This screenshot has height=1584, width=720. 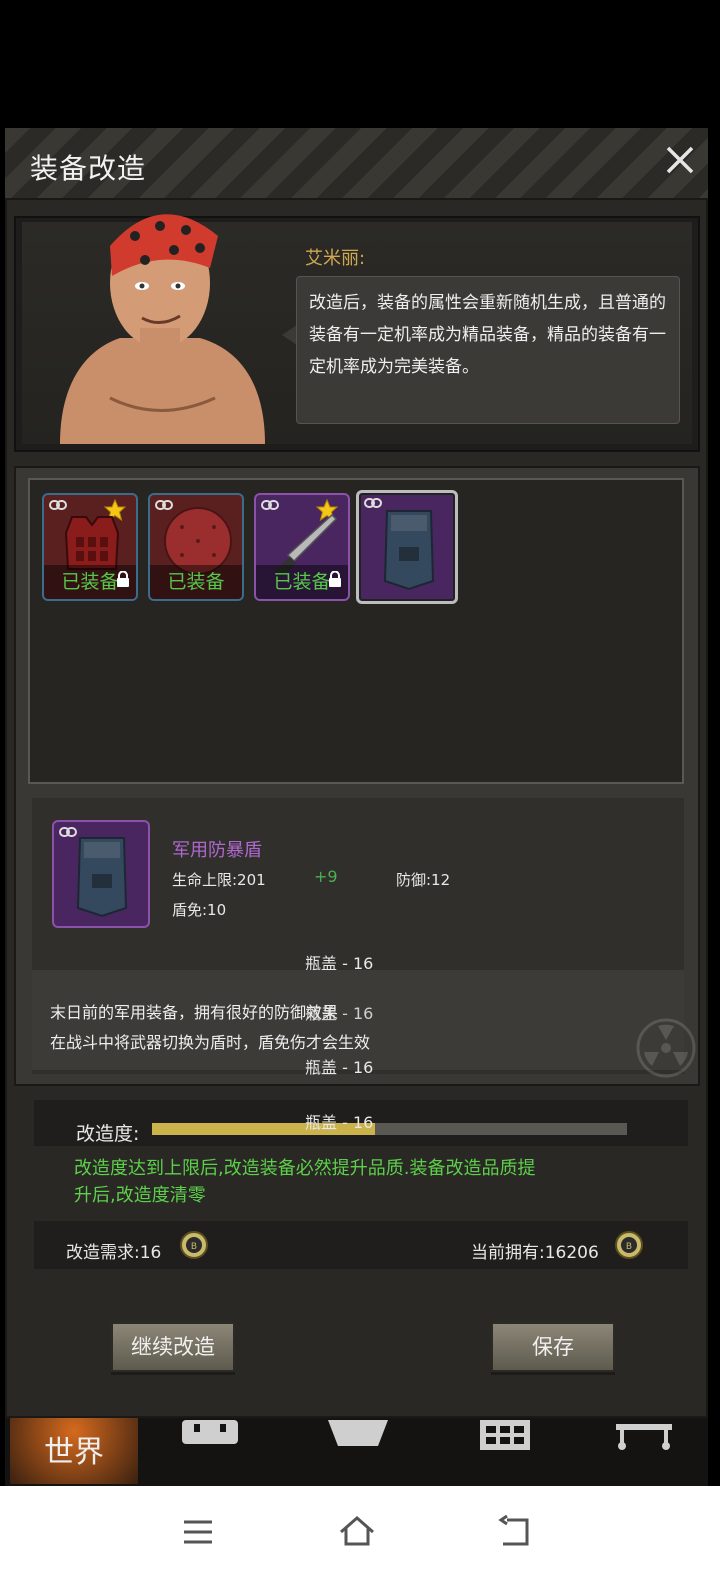 I want to click on item-description-line1: 末日前的军用装备，拥有很好的防御效果, so click(x=194, y=1012).